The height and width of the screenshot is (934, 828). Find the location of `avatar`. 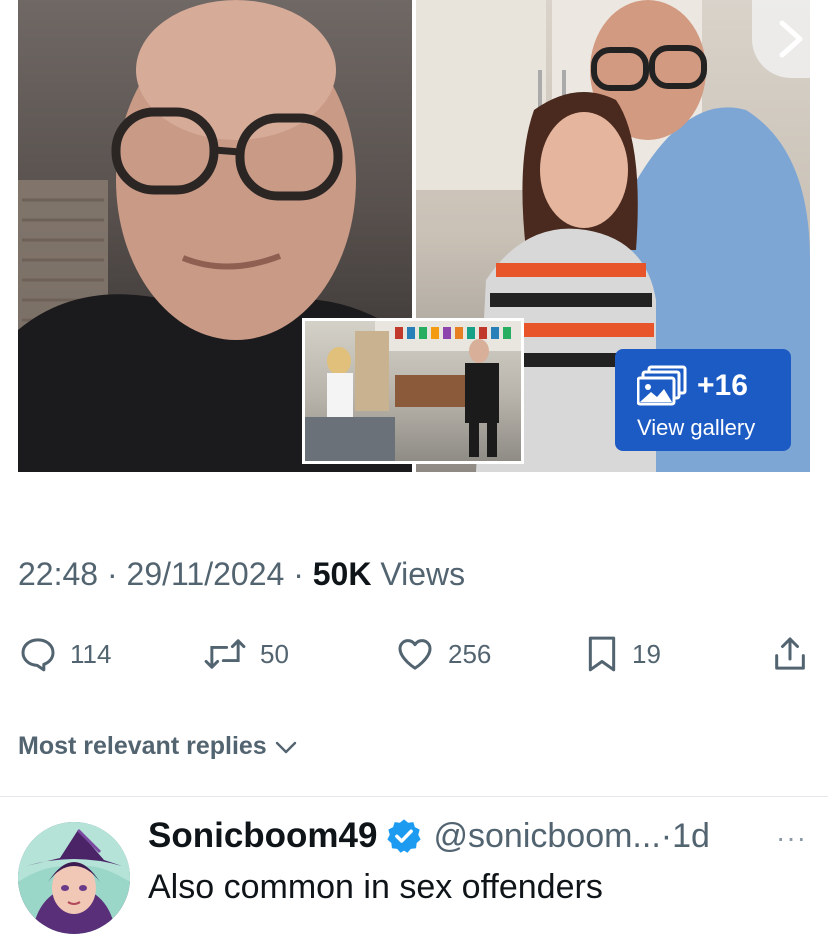

avatar is located at coordinates (74, 878).